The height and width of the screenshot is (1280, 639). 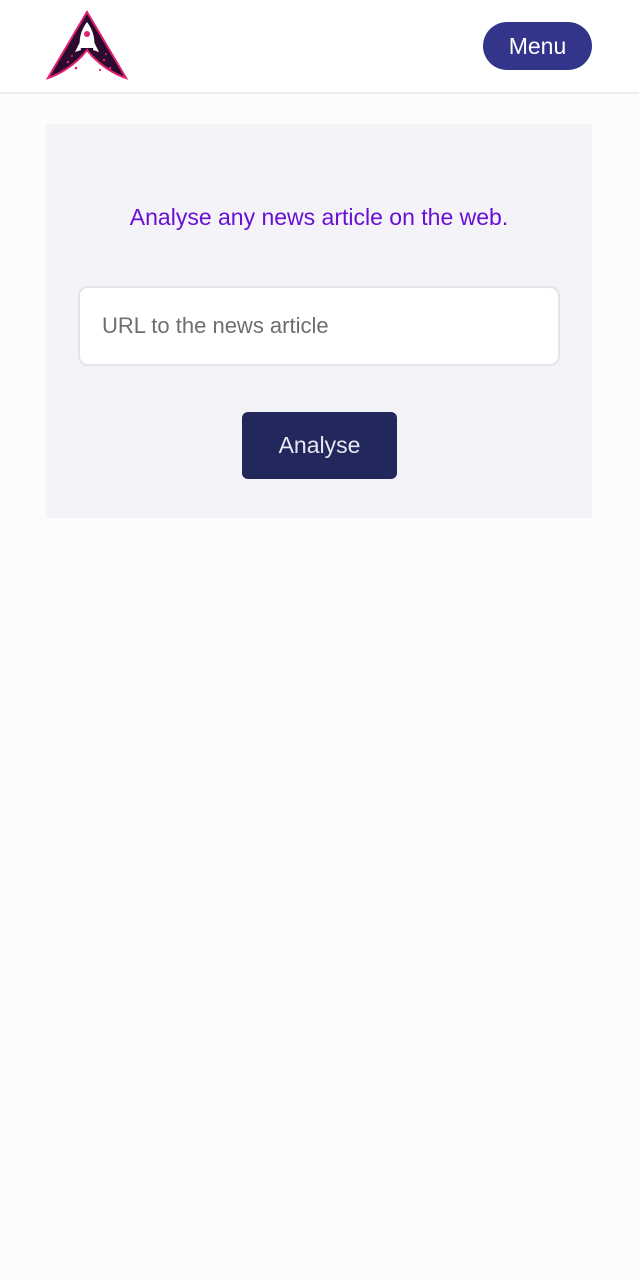 I want to click on top-header: Menu, so click(x=319, y=47).